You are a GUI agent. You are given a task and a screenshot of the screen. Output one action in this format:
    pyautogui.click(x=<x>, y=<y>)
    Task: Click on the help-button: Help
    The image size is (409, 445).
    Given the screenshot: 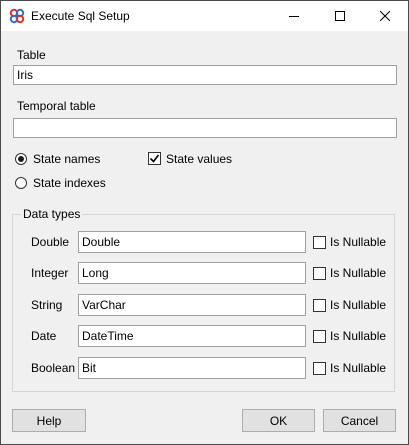 What is the action you would take?
    pyautogui.click(x=49, y=420)
    